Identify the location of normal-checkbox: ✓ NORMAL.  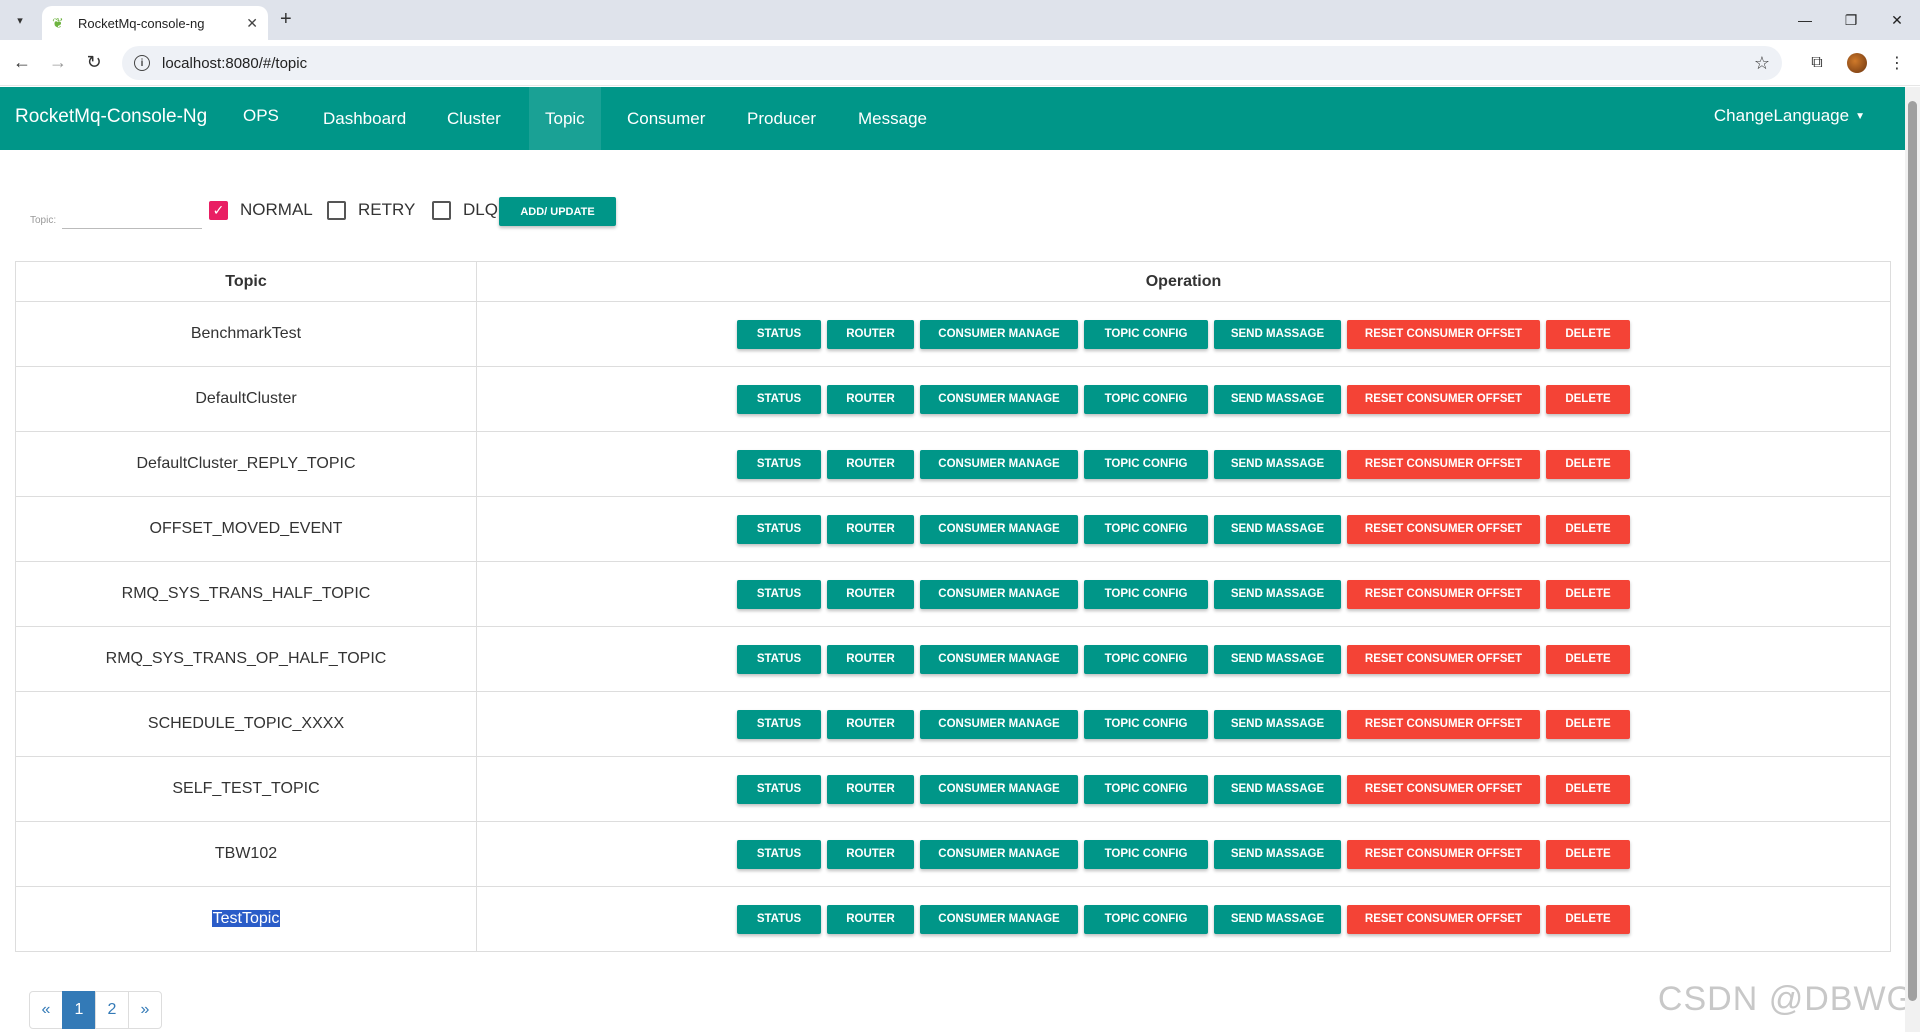
(261, 210).